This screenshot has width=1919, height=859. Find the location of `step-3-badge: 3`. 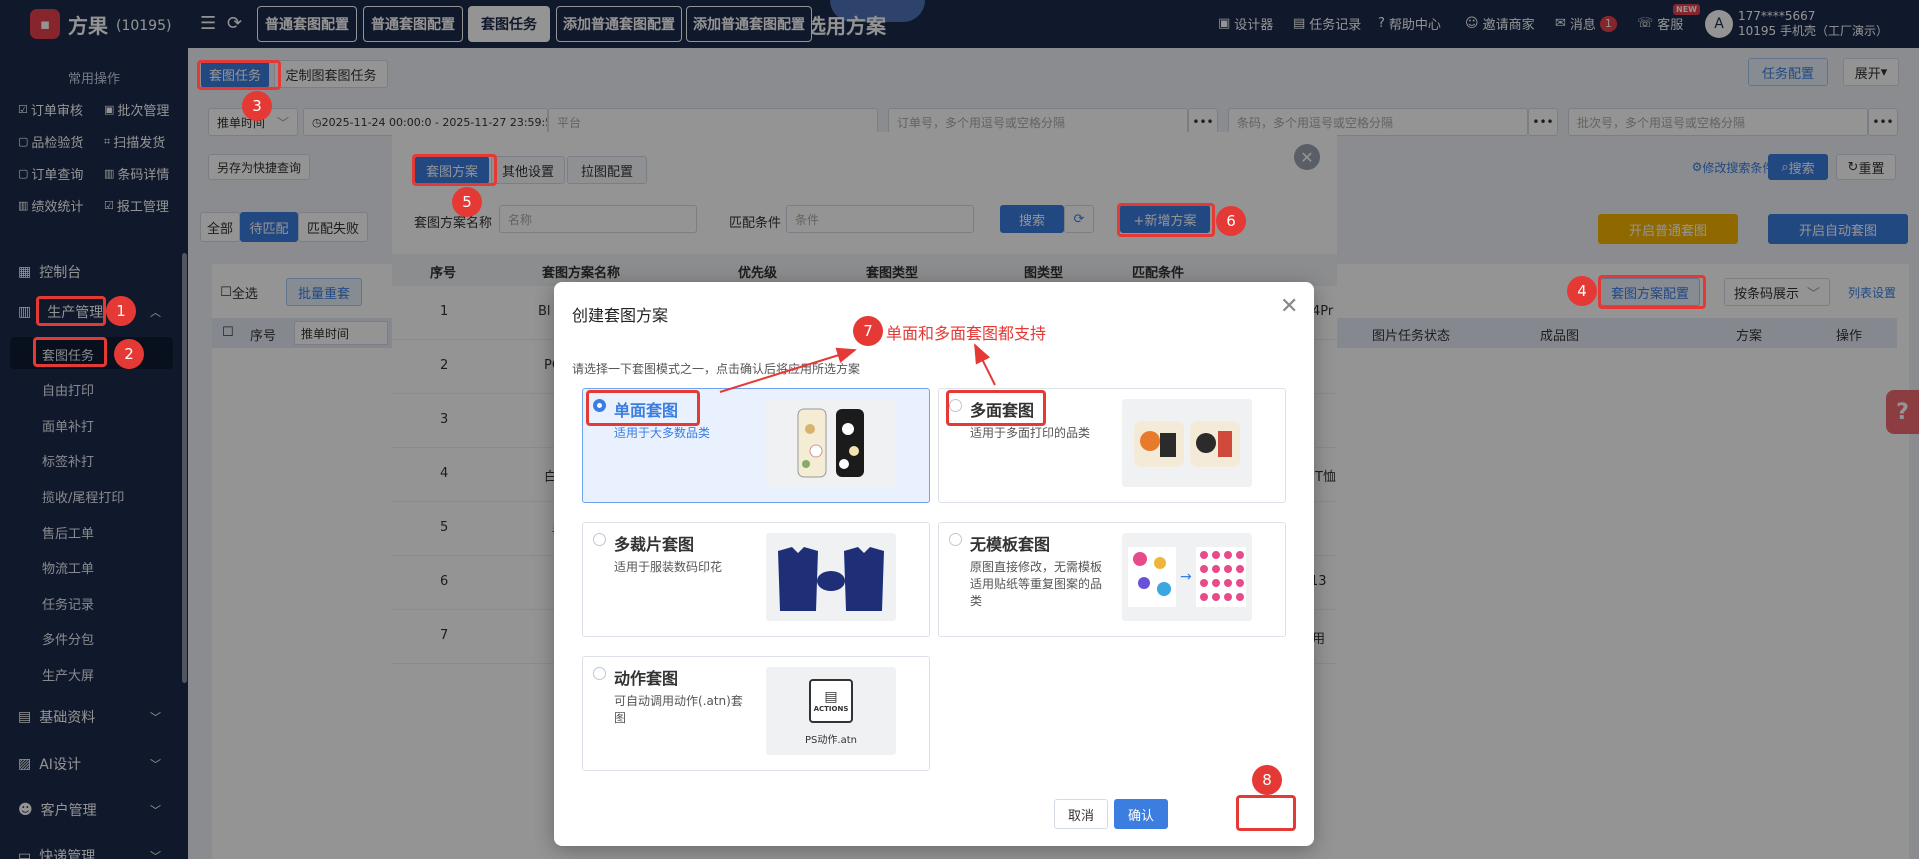

step-3-badge: 3 is located at coordinates (257, 106).